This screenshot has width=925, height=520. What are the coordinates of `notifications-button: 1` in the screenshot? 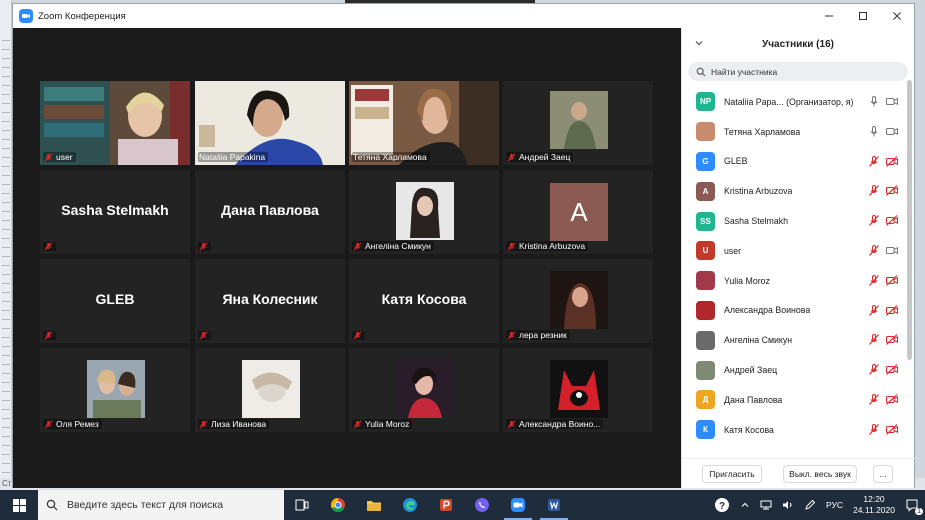 It's located at (914, 506).